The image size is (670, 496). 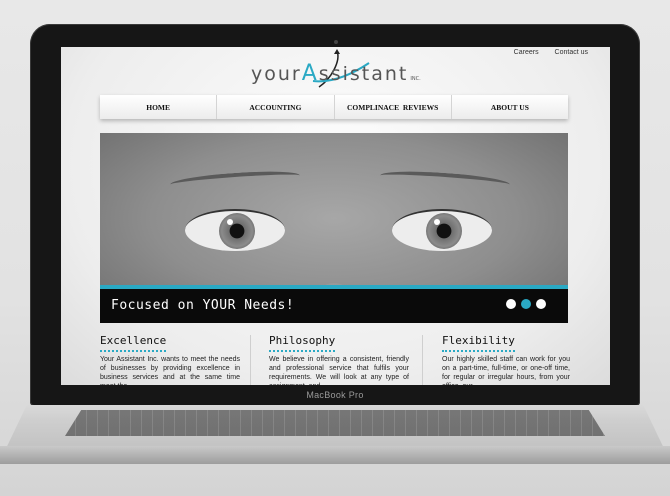 What do you see at coordinates (159, 107) in the screenshot?
I see `nav-home: HOME` at bounding box center [159, 107].